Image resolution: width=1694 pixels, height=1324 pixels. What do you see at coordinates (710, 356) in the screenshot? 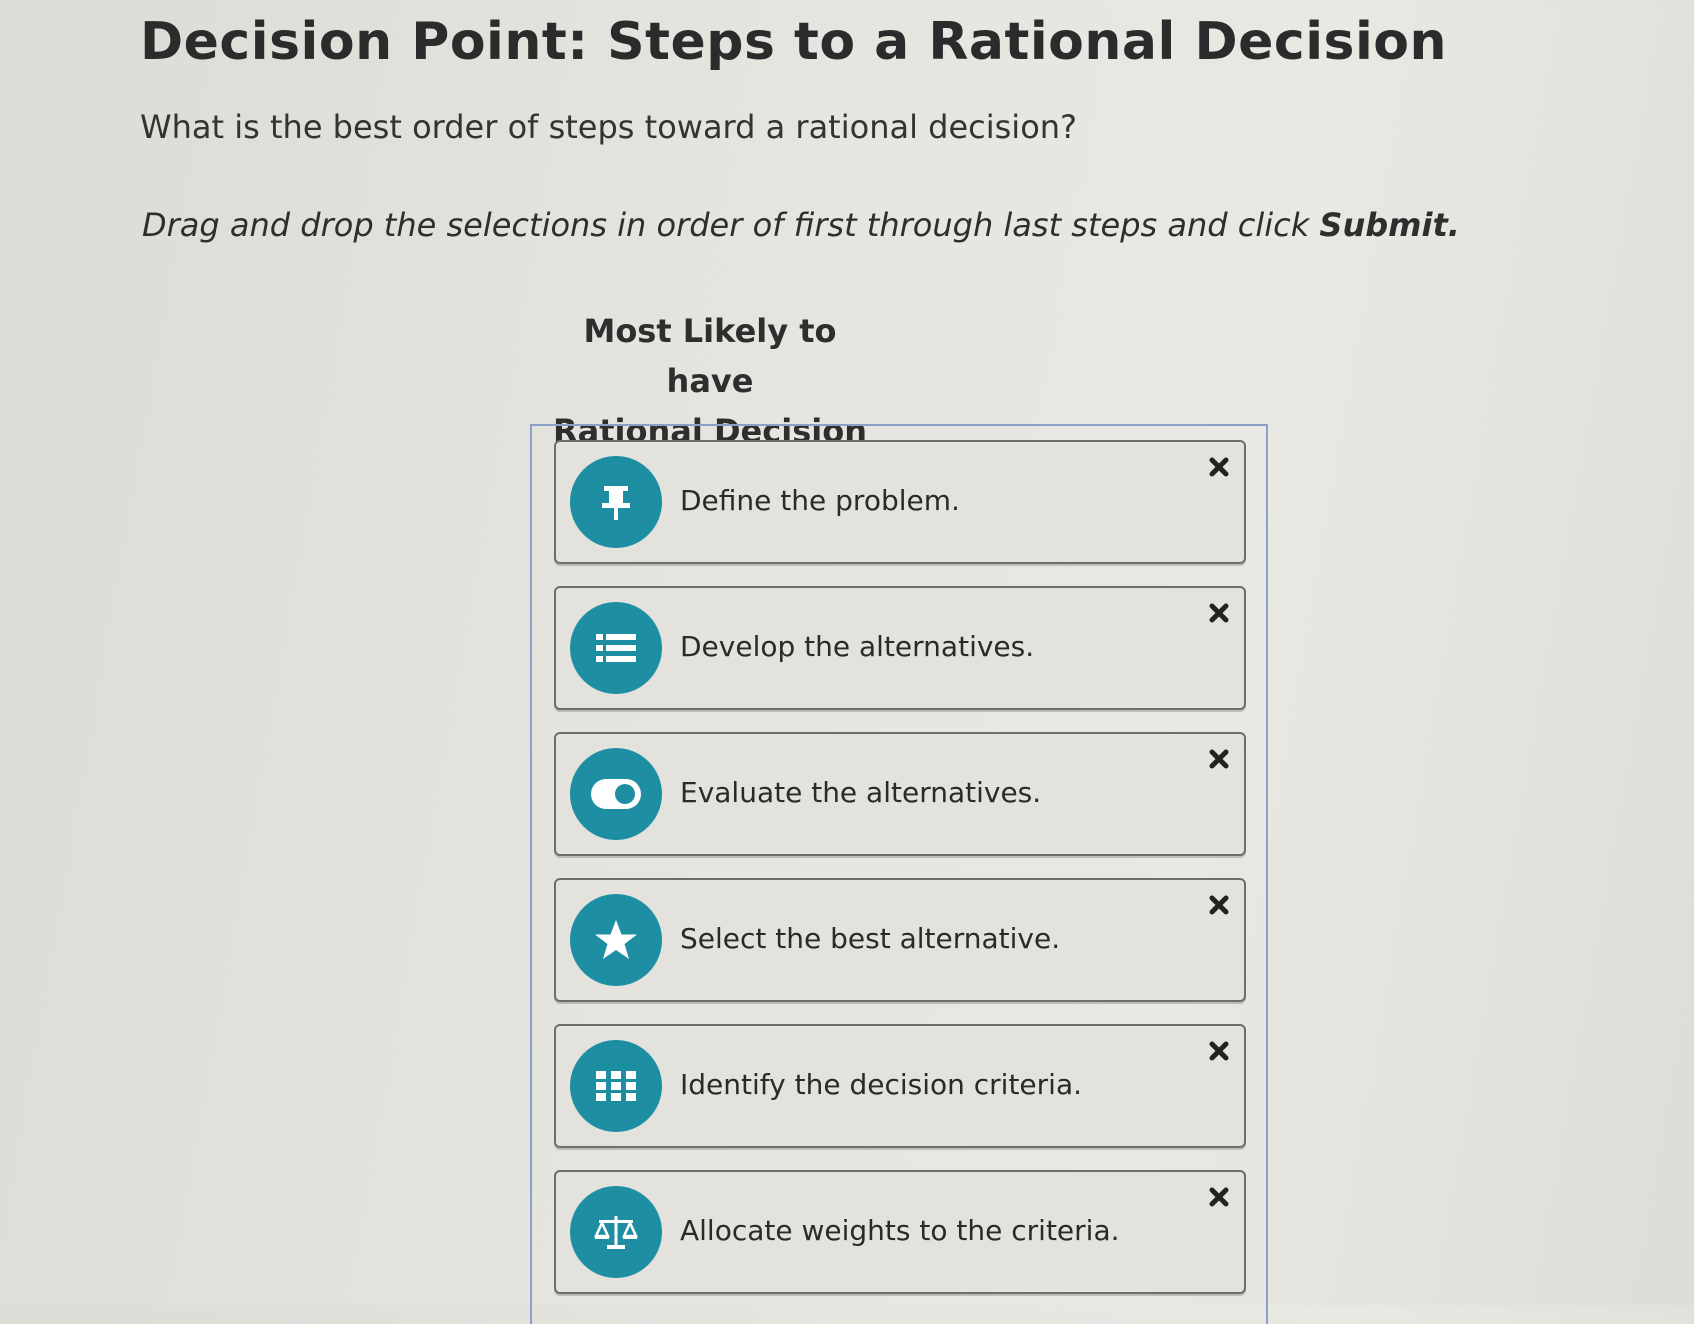
I see `dropzone-heading-line1: Most Likely to have` at bounding box center [710, 356].